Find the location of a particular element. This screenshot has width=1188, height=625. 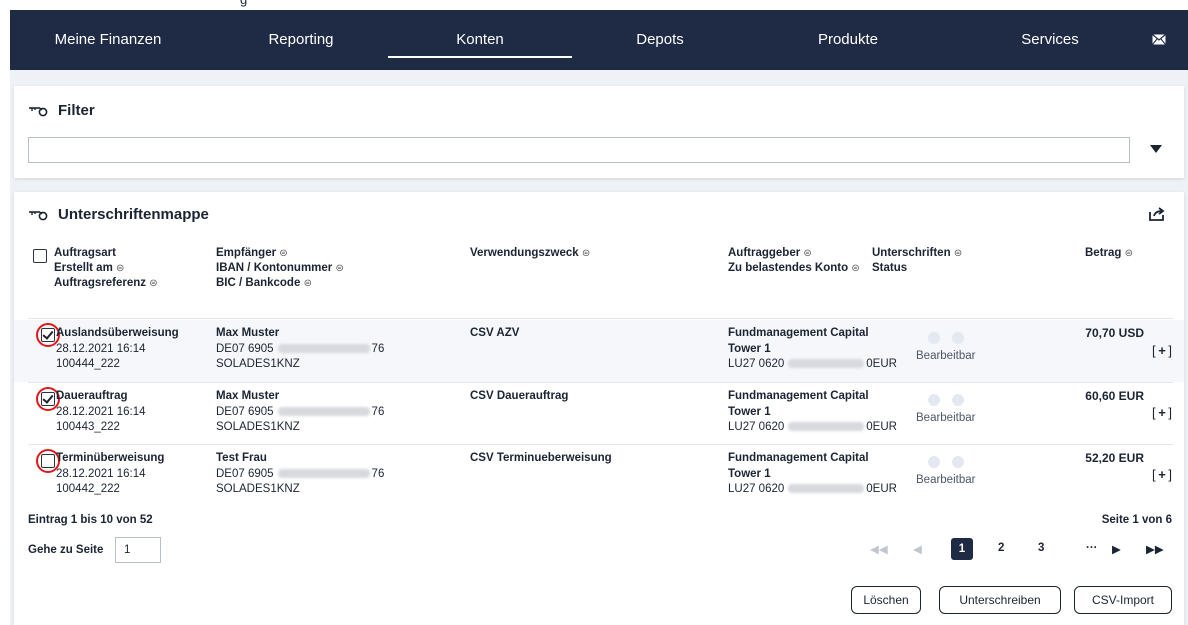

pagination-page-current: 1 is located at coordinates (962, 549).